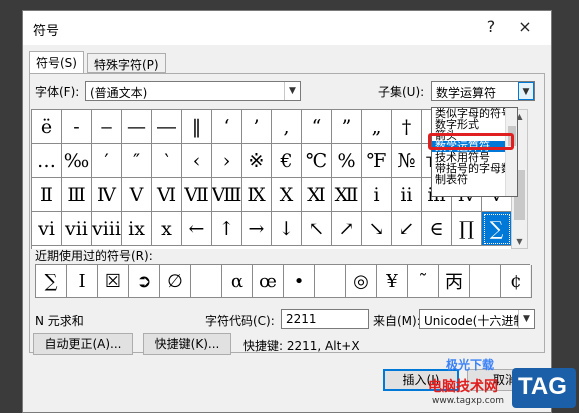 This screenshot has width=579, height=413. I want to click on recent-symbol-cell: ∑, so click(51, 281).